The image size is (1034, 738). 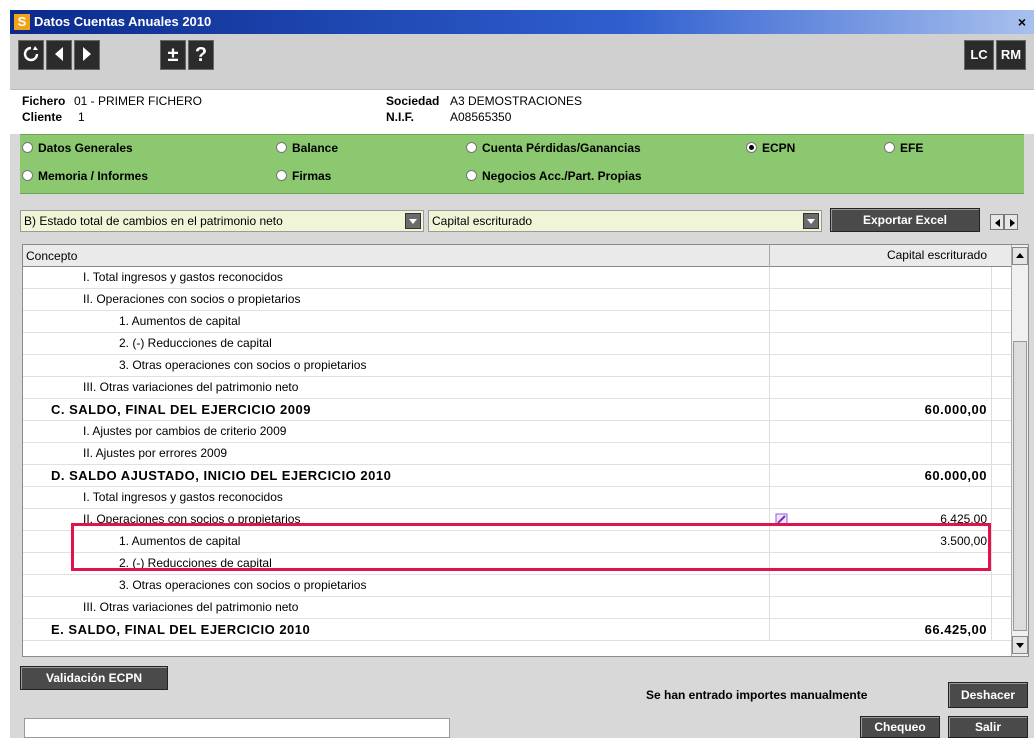 I want to click on radio-firmas: Firmas, so click(x=303, y=176).